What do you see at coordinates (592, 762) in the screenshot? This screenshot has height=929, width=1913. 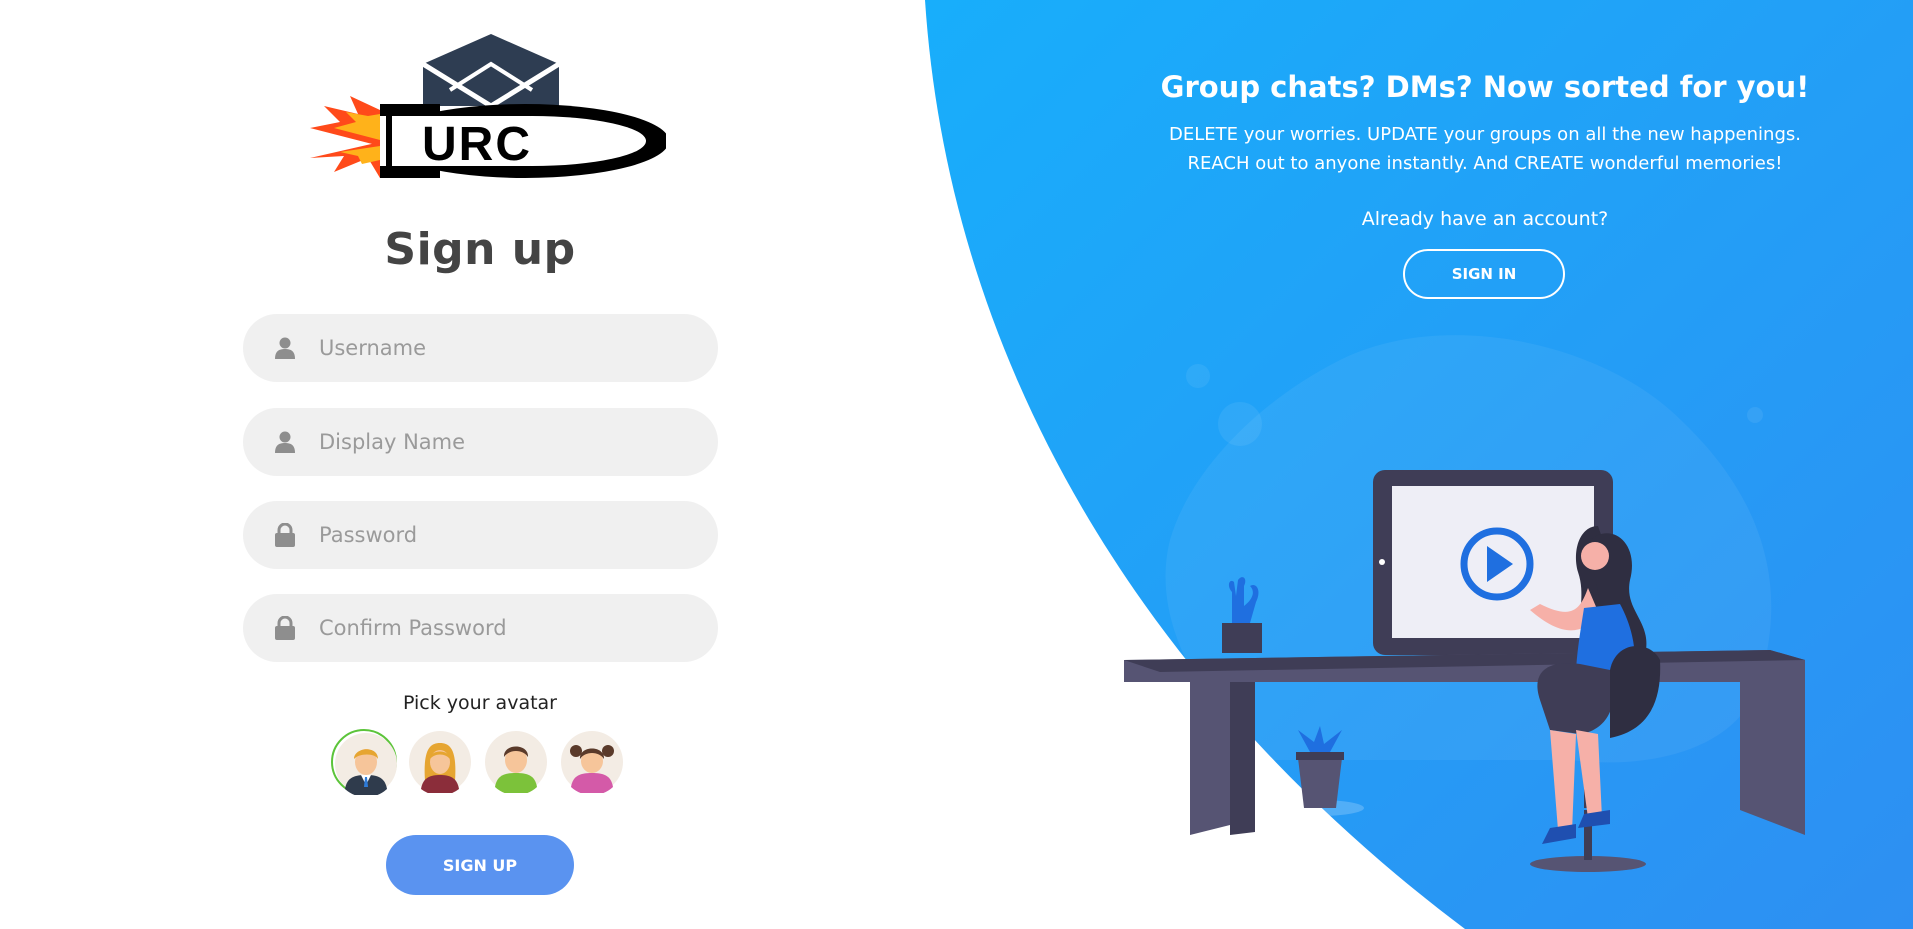 I see `girl-avatar` at bounding box center [592, 762].